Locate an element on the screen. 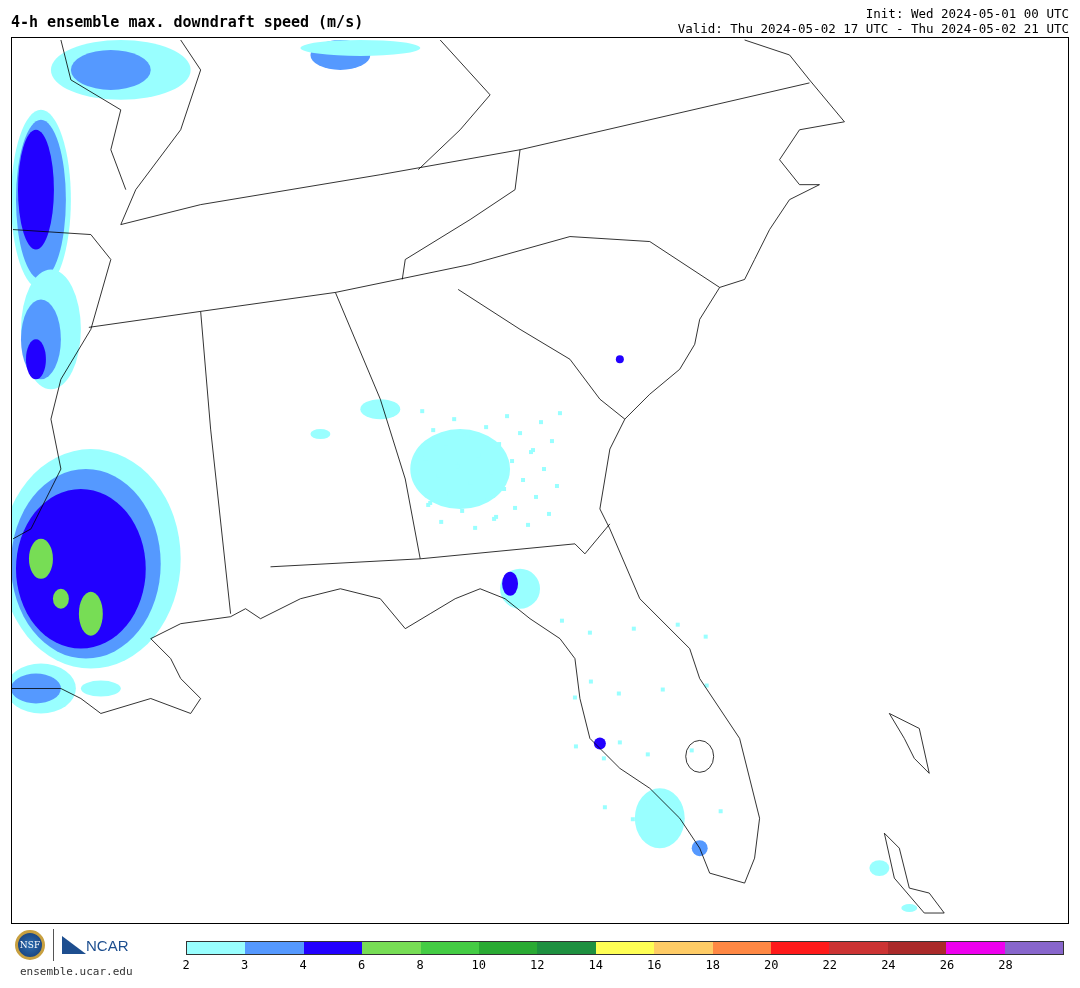  colorbar-tick-label: 22 is located at coordinates (830, 965).